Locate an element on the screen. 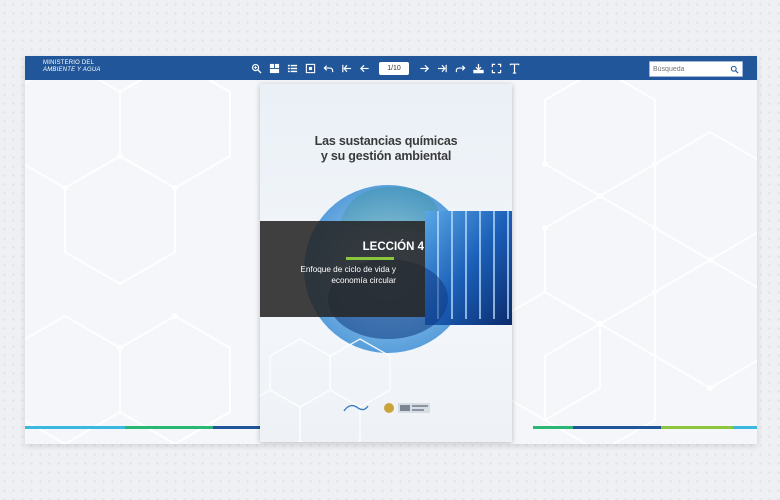 The width and height of the screenshot is (780, 500). fullscreen-icon is located at coordinates (496, 68).